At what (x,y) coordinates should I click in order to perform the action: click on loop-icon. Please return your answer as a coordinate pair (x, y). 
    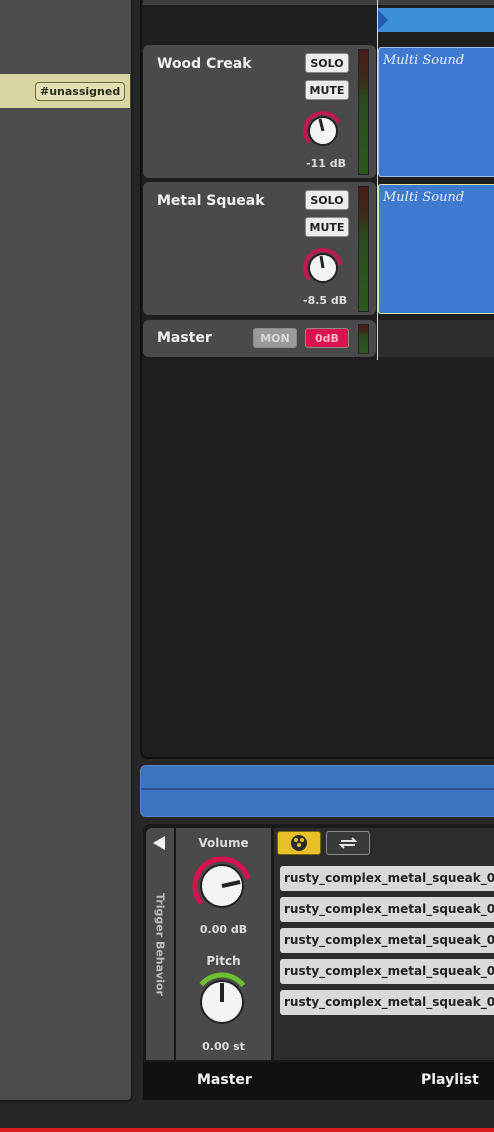
    Looking at the image, I should click on (348, 843).